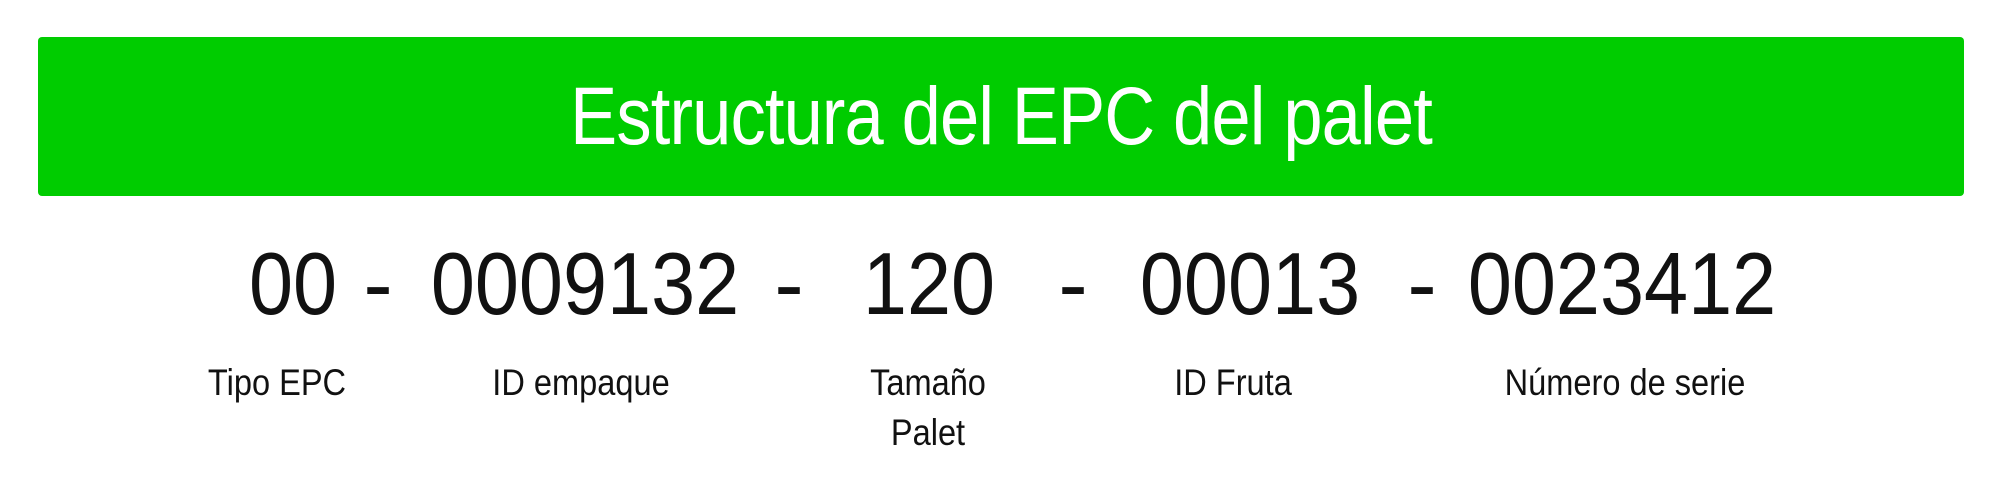 This screenshot has width=2000, height=500. I want to click on segment-value-id-empaque: 0009132, so click(585, 283).